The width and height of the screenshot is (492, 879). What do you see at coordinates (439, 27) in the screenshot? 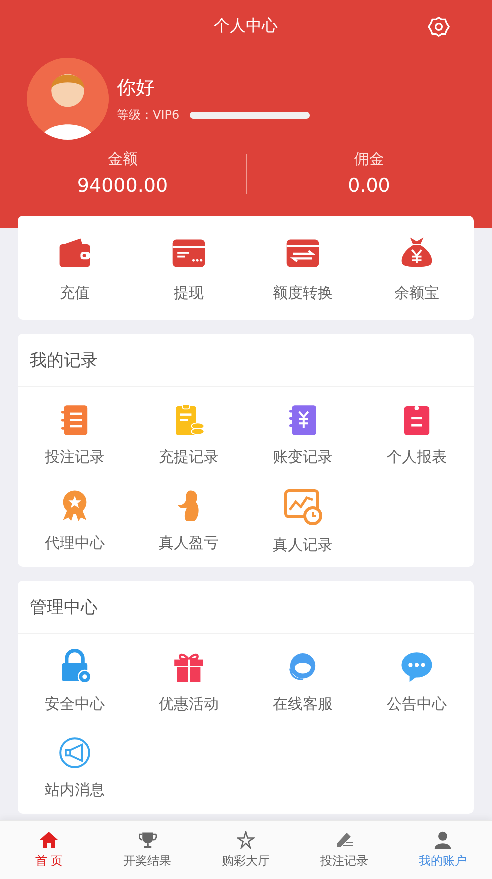
I see `settings-icon` at bounding box center [439, 27].